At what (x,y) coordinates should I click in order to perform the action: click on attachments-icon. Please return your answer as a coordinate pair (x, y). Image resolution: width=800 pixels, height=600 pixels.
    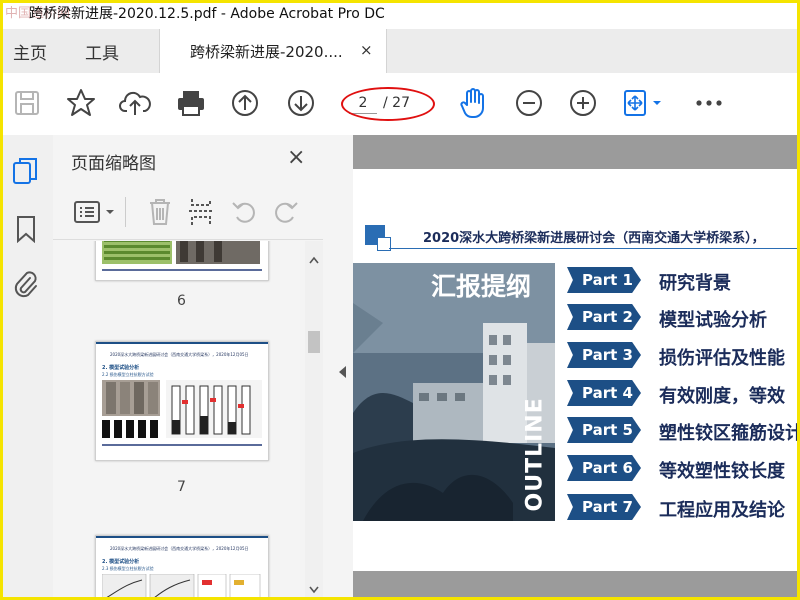
    Looking at the image, I should click on (26, 286).